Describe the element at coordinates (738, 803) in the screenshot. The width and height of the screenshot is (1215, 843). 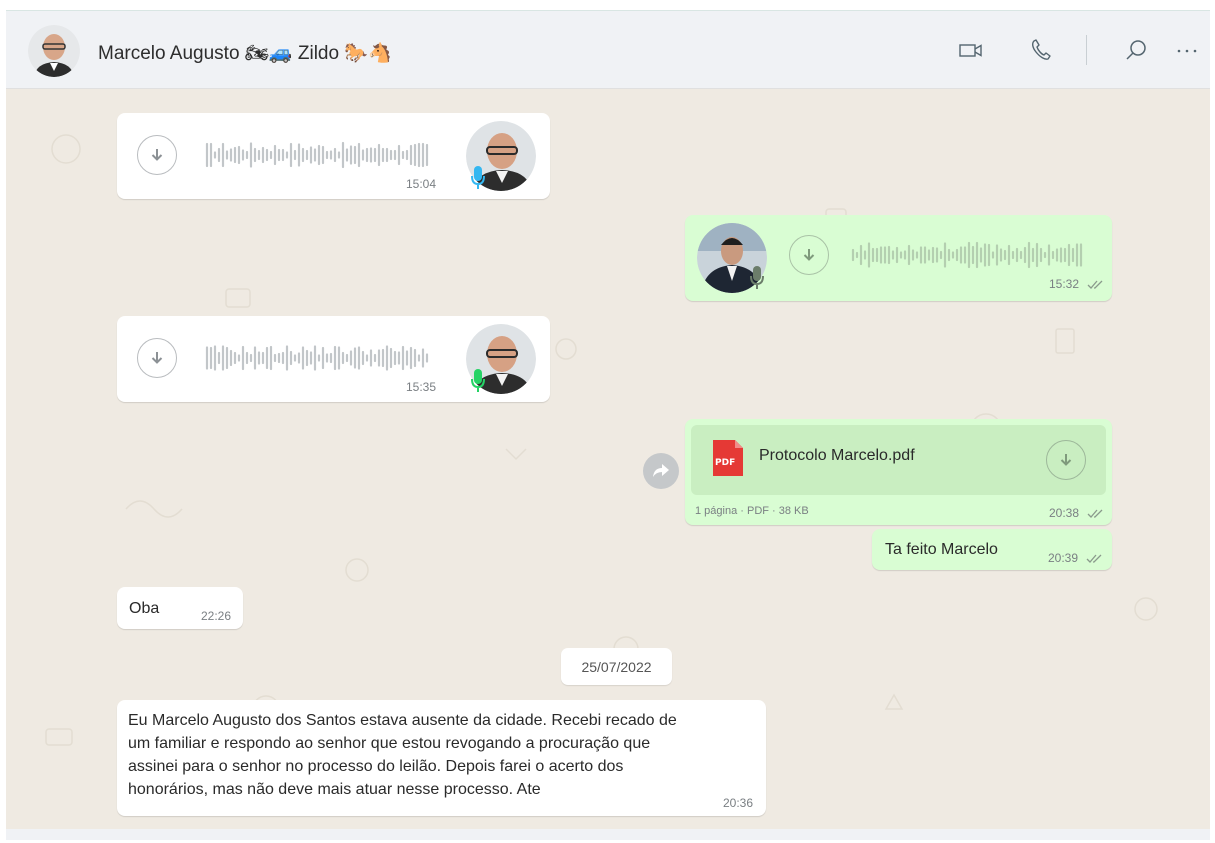
I see `message-time: 20:36` at that location.